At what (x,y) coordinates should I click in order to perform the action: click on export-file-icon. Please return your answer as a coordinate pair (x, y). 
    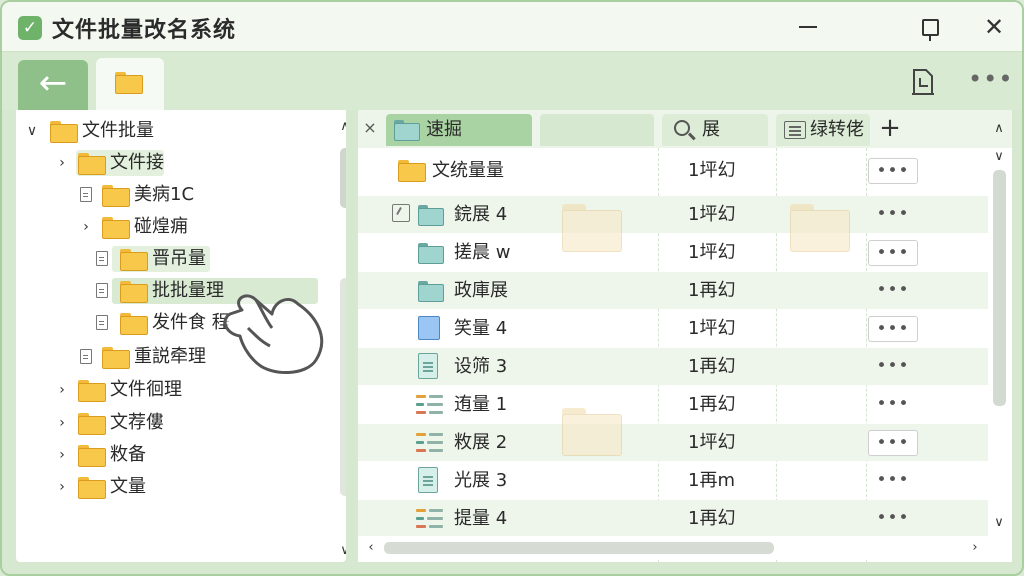
    Looking at the image, I should click on (923, 82).